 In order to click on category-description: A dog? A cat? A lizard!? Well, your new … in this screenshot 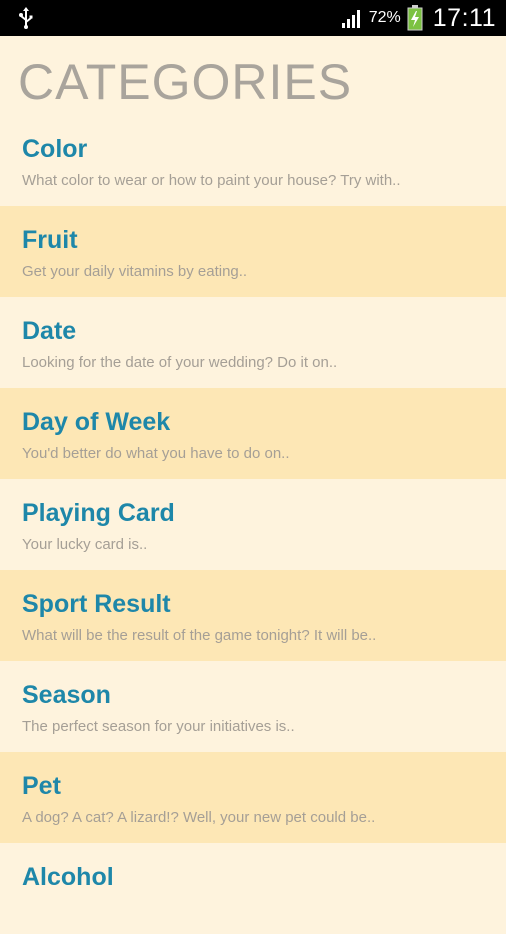, I will do `click(199, 817)`.